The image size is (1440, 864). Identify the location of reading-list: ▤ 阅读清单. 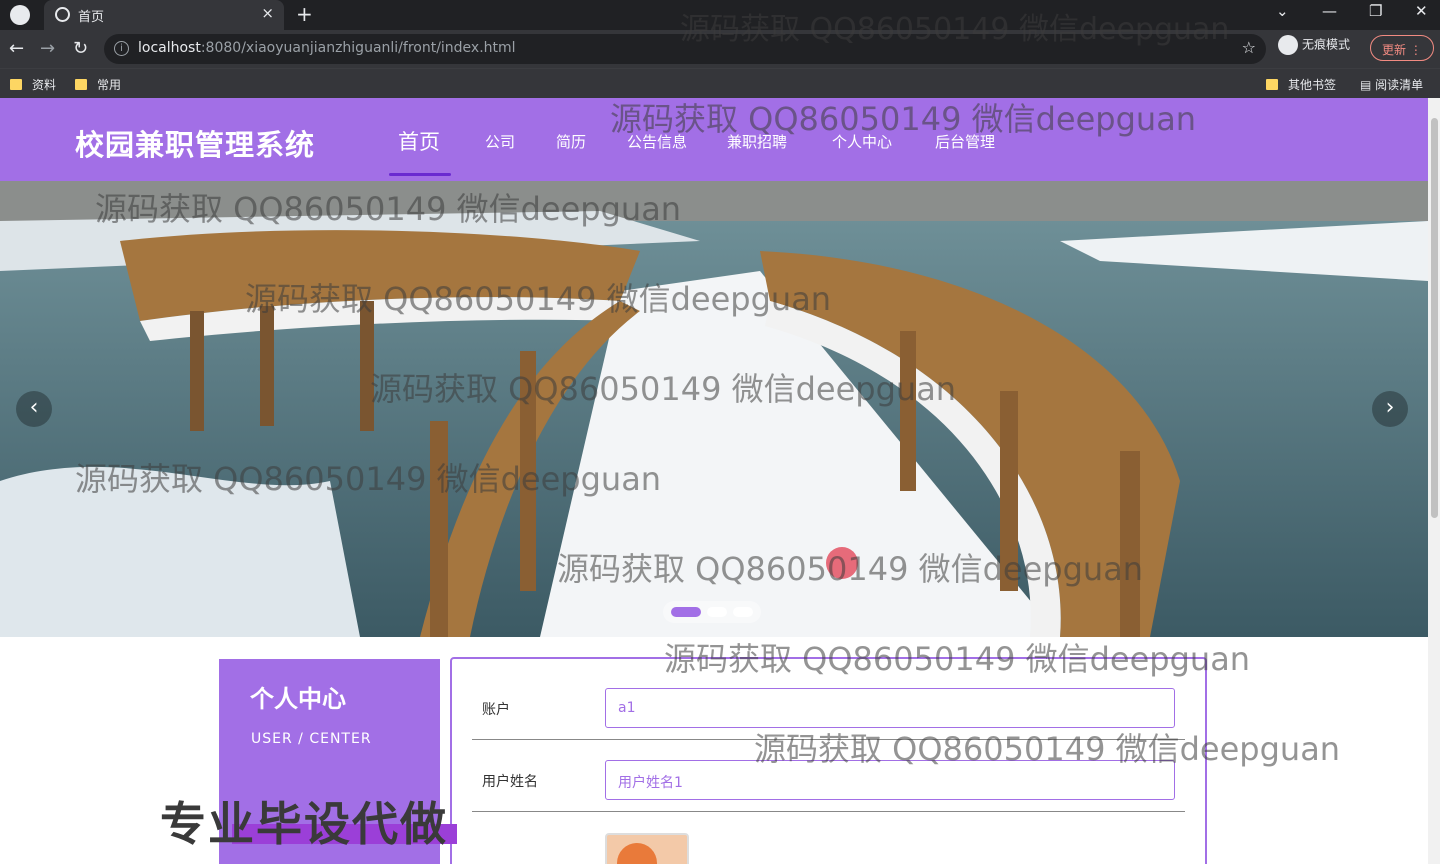
(1391, 84).